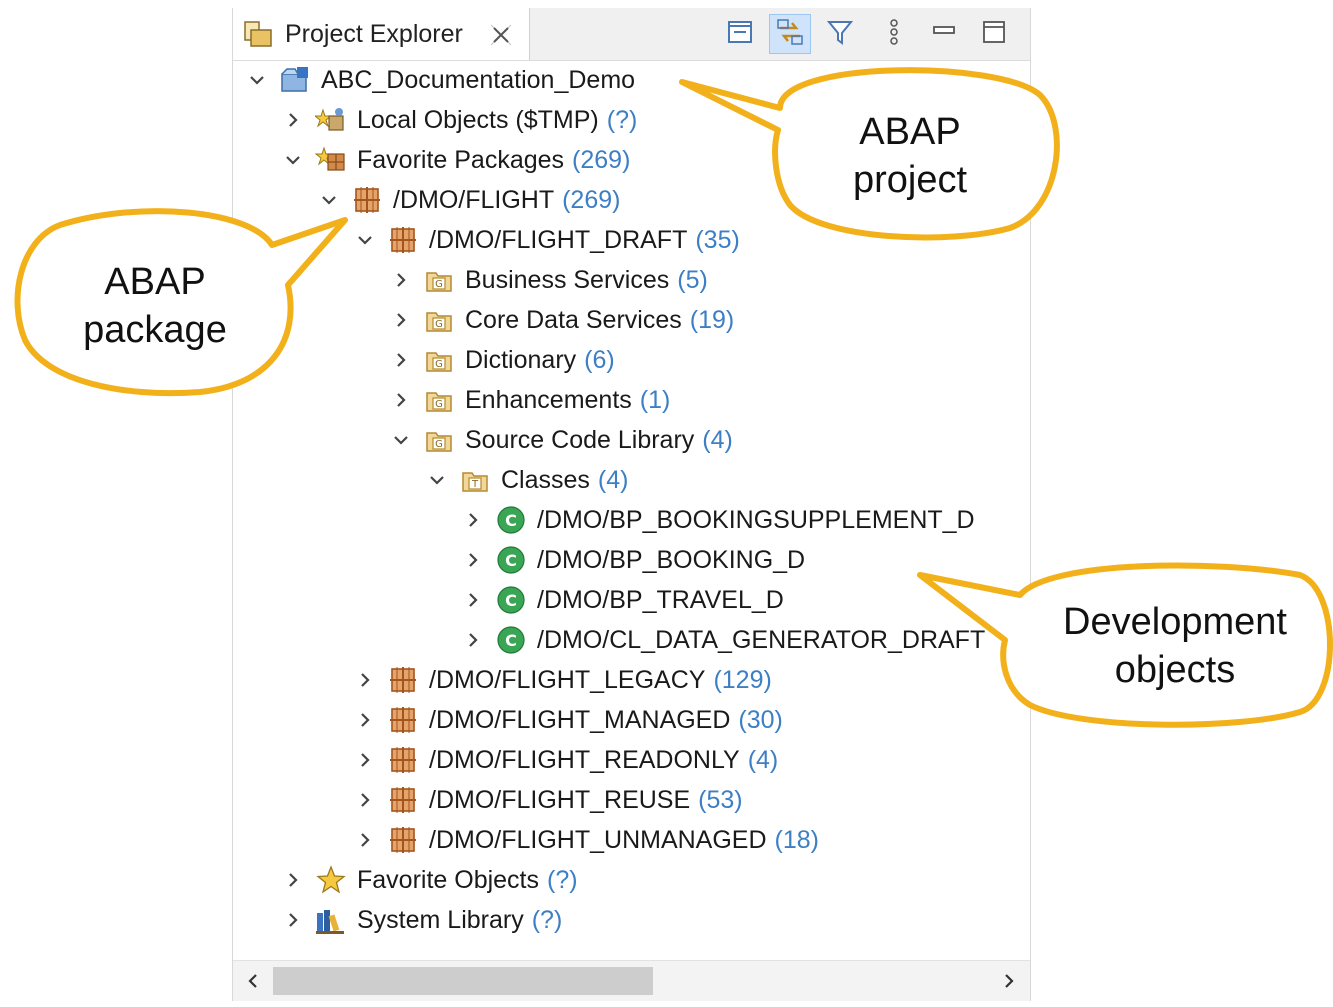 Image resolution: width=1333 pixels, height=1007 pixels. What do you see at coordinates (1175, 670) in the screenshot?
I see `callout-objects-line2: objects` at bounding box center [1175, 670].